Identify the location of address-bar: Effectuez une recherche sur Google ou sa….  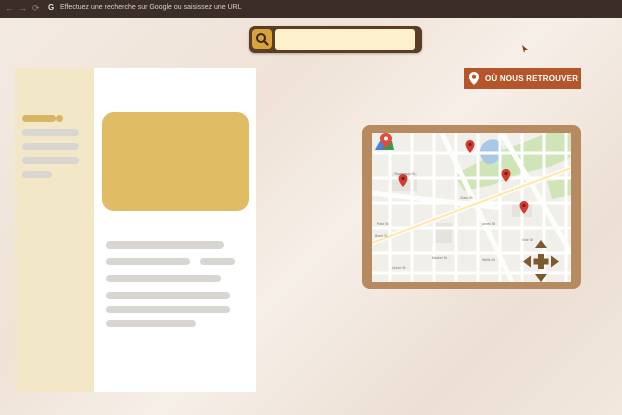
(151, 7).